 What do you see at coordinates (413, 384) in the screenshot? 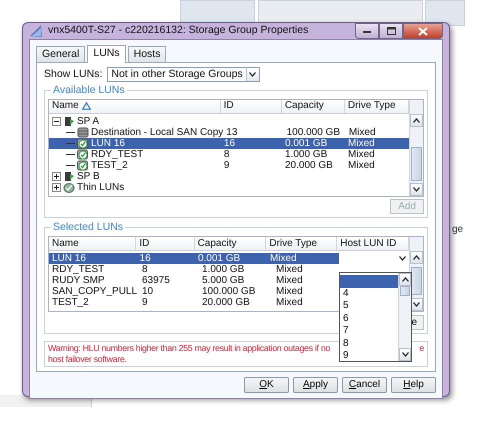
I see `dialog-button: Help` at bounding box center [413, 384].